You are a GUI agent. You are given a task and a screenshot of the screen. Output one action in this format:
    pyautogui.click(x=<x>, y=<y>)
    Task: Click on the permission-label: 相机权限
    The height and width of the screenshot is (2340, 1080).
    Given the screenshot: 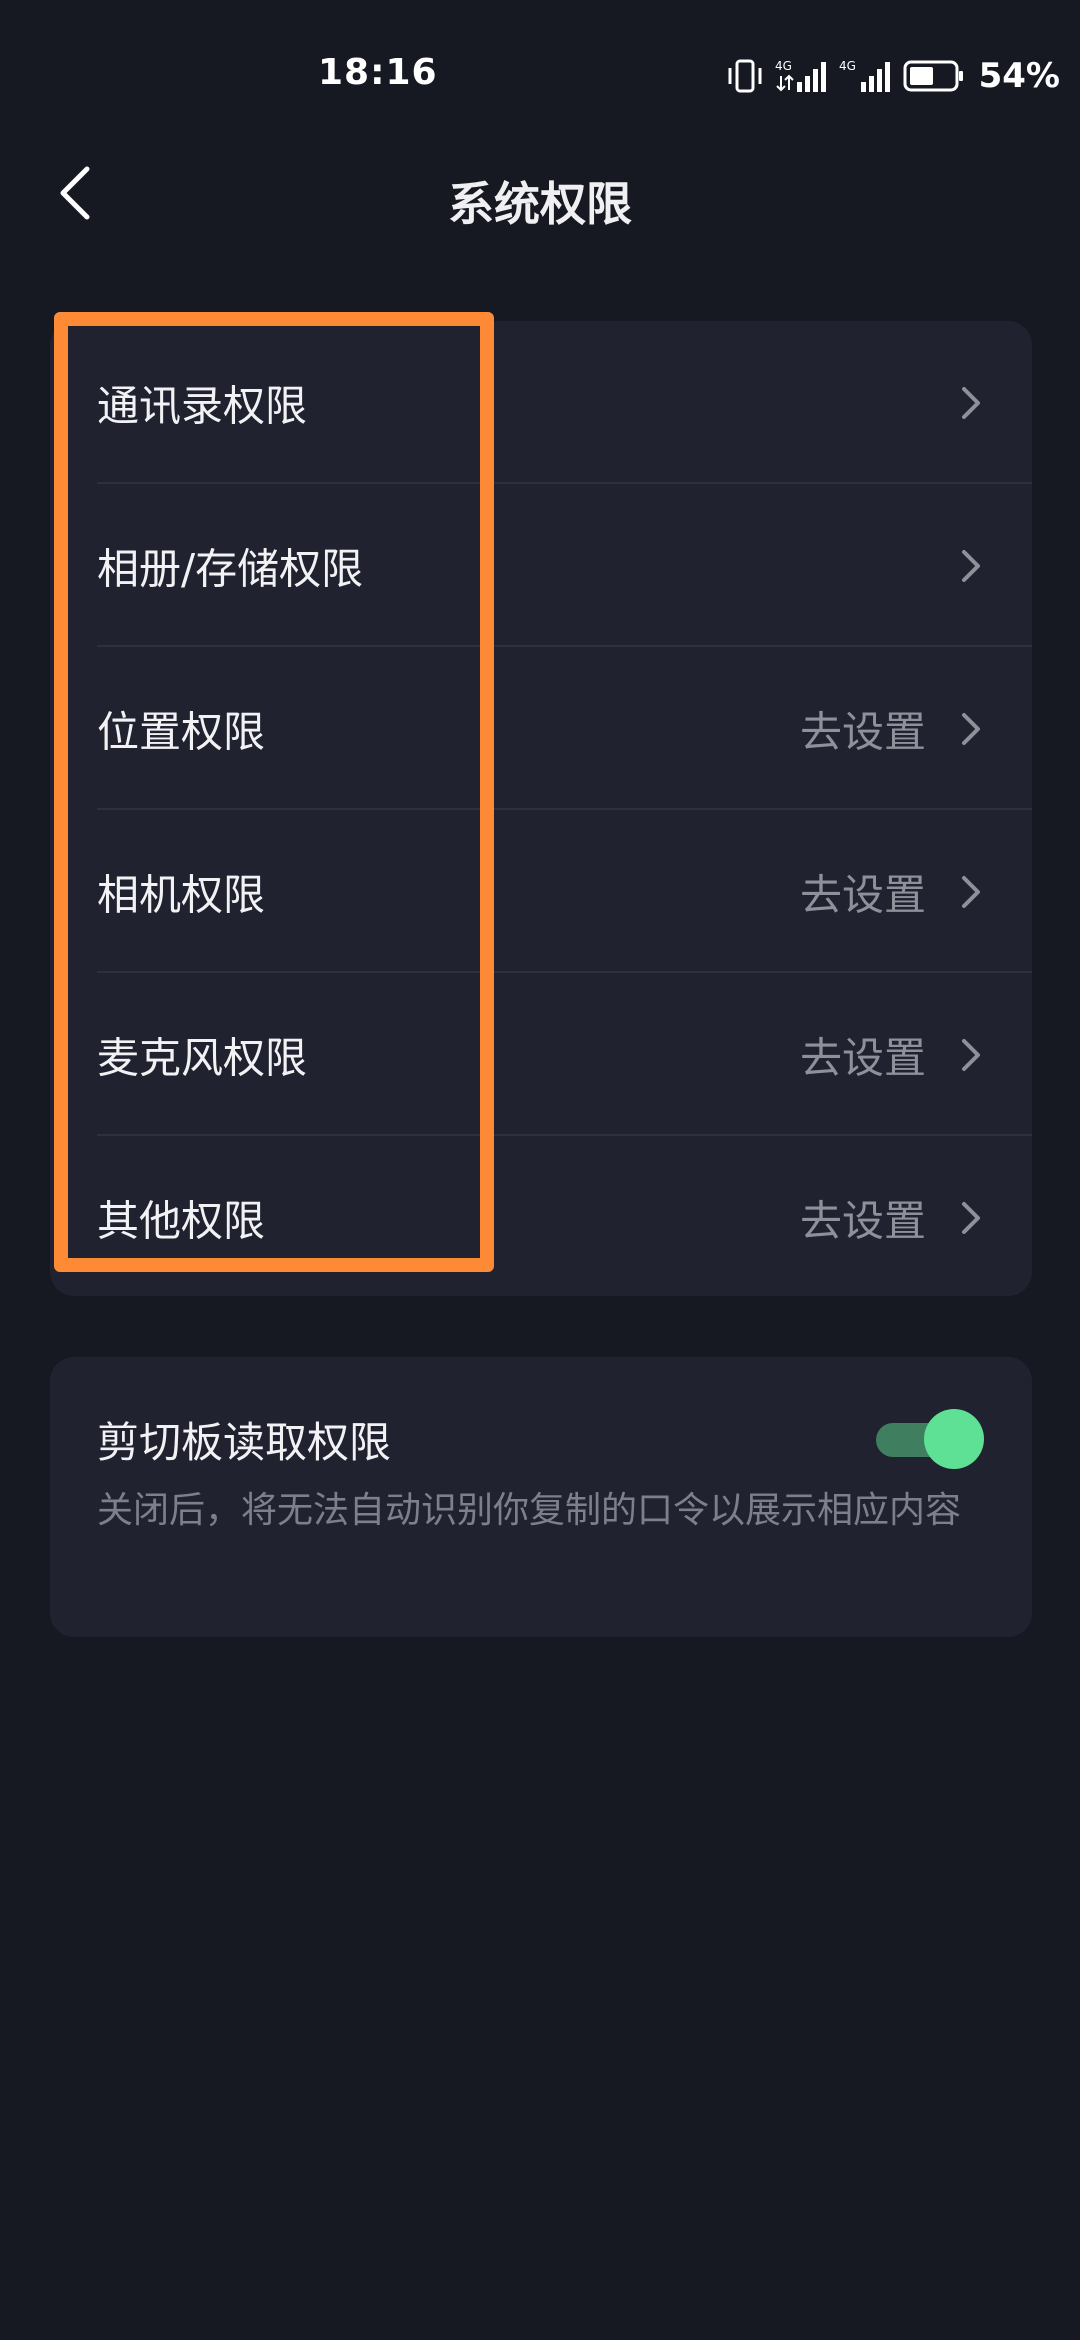 What is the action you would take?
    pyautogui.click(x=181, y=894)
    